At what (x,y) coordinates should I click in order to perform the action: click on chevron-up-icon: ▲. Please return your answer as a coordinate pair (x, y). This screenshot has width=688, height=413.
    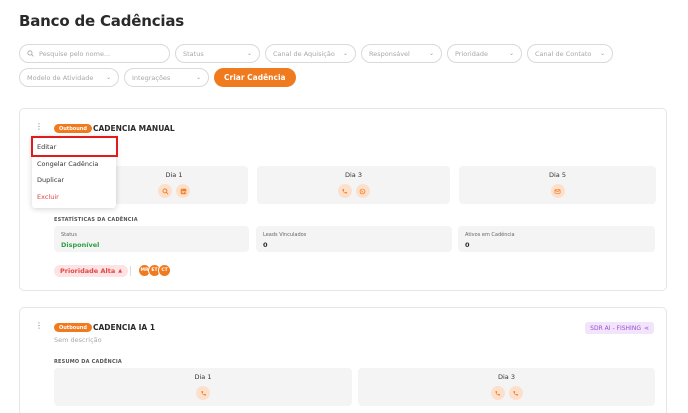
    Looking at the image, I should click on (120, 271).